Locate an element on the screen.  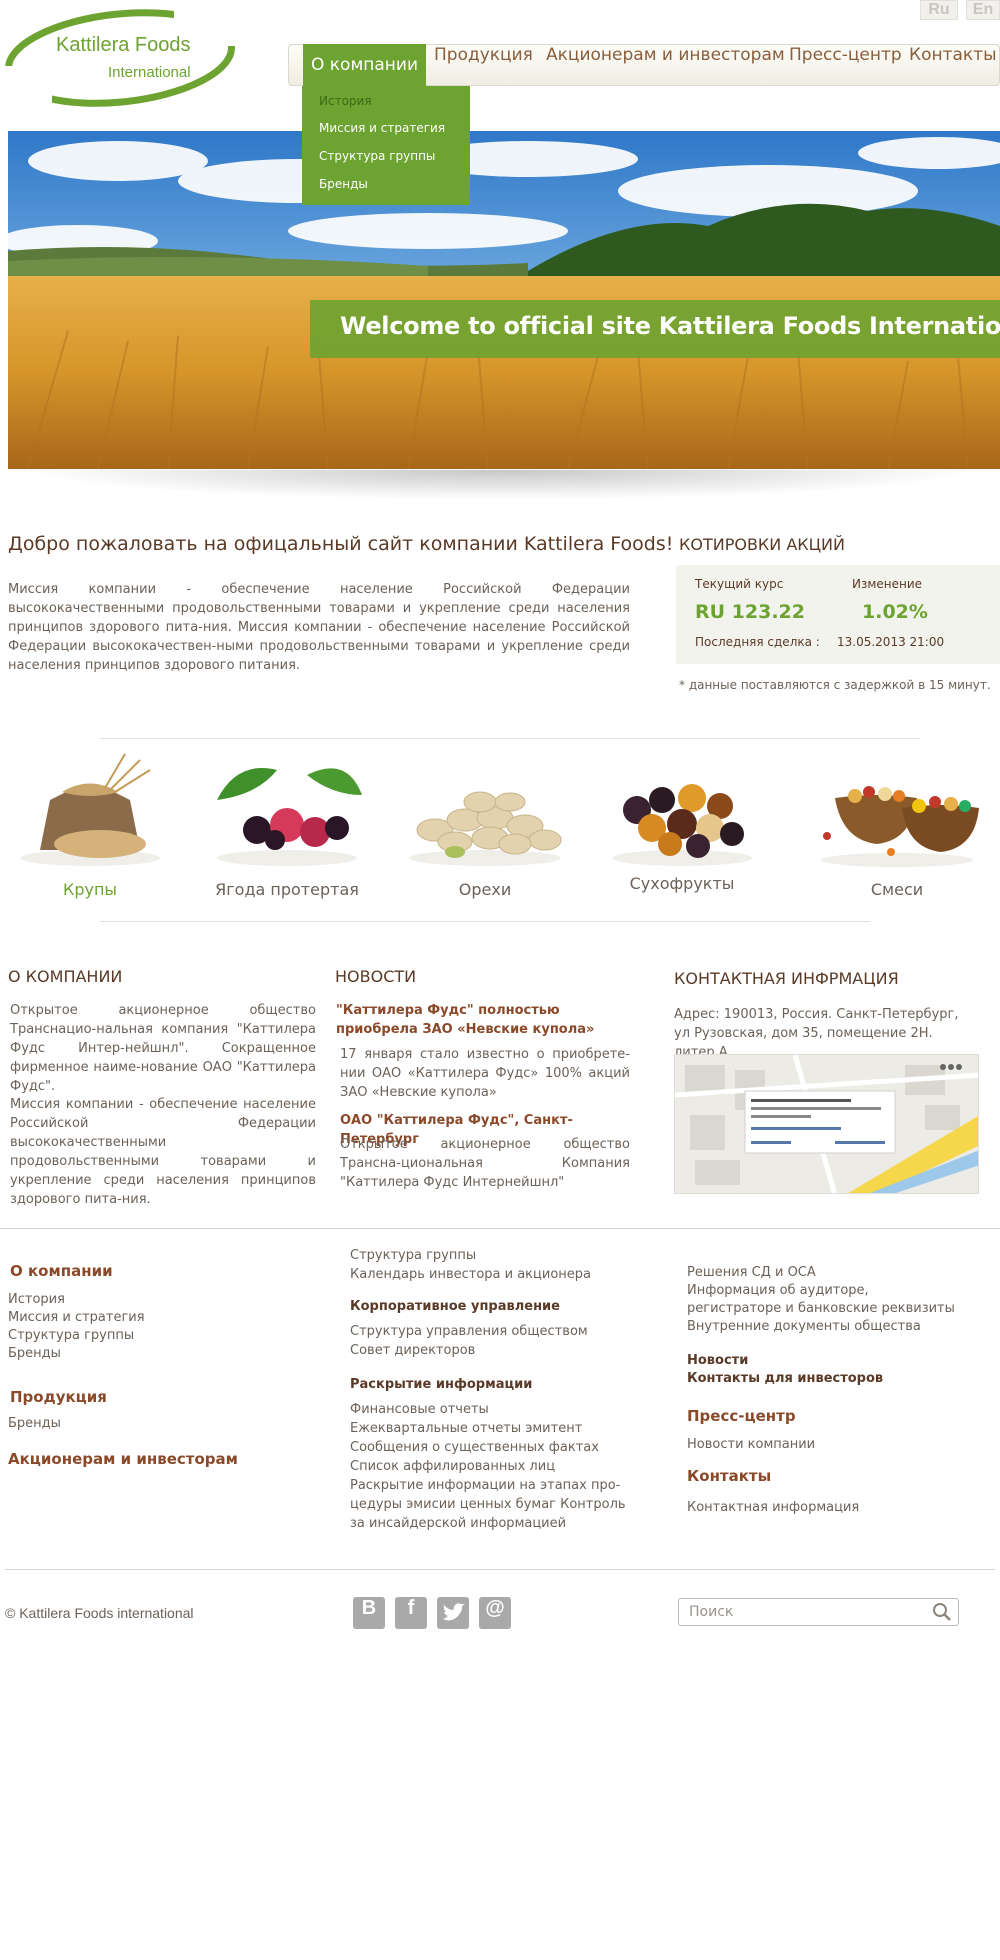
product-berries: Ягода протертая is located at coordinates (287, 830).